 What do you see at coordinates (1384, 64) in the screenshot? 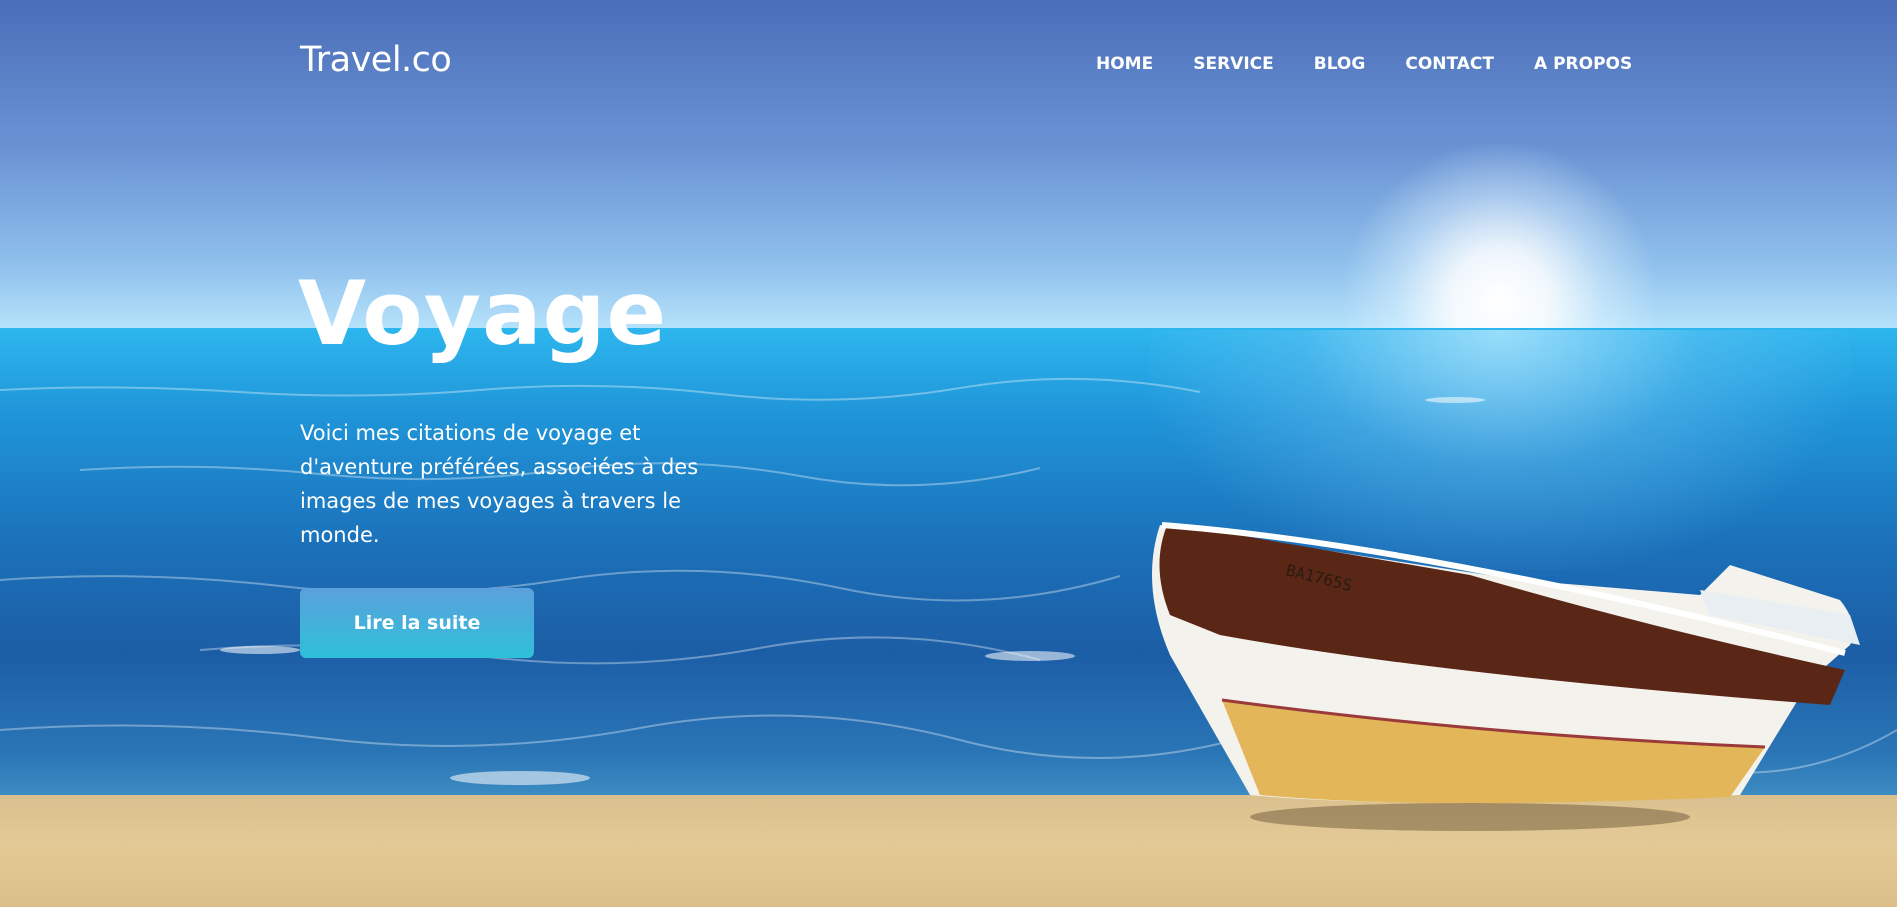
I see `main-nav: HOME SERVICE BLOG CONTACT A PROPOS` at bounding box center [1384, 64].